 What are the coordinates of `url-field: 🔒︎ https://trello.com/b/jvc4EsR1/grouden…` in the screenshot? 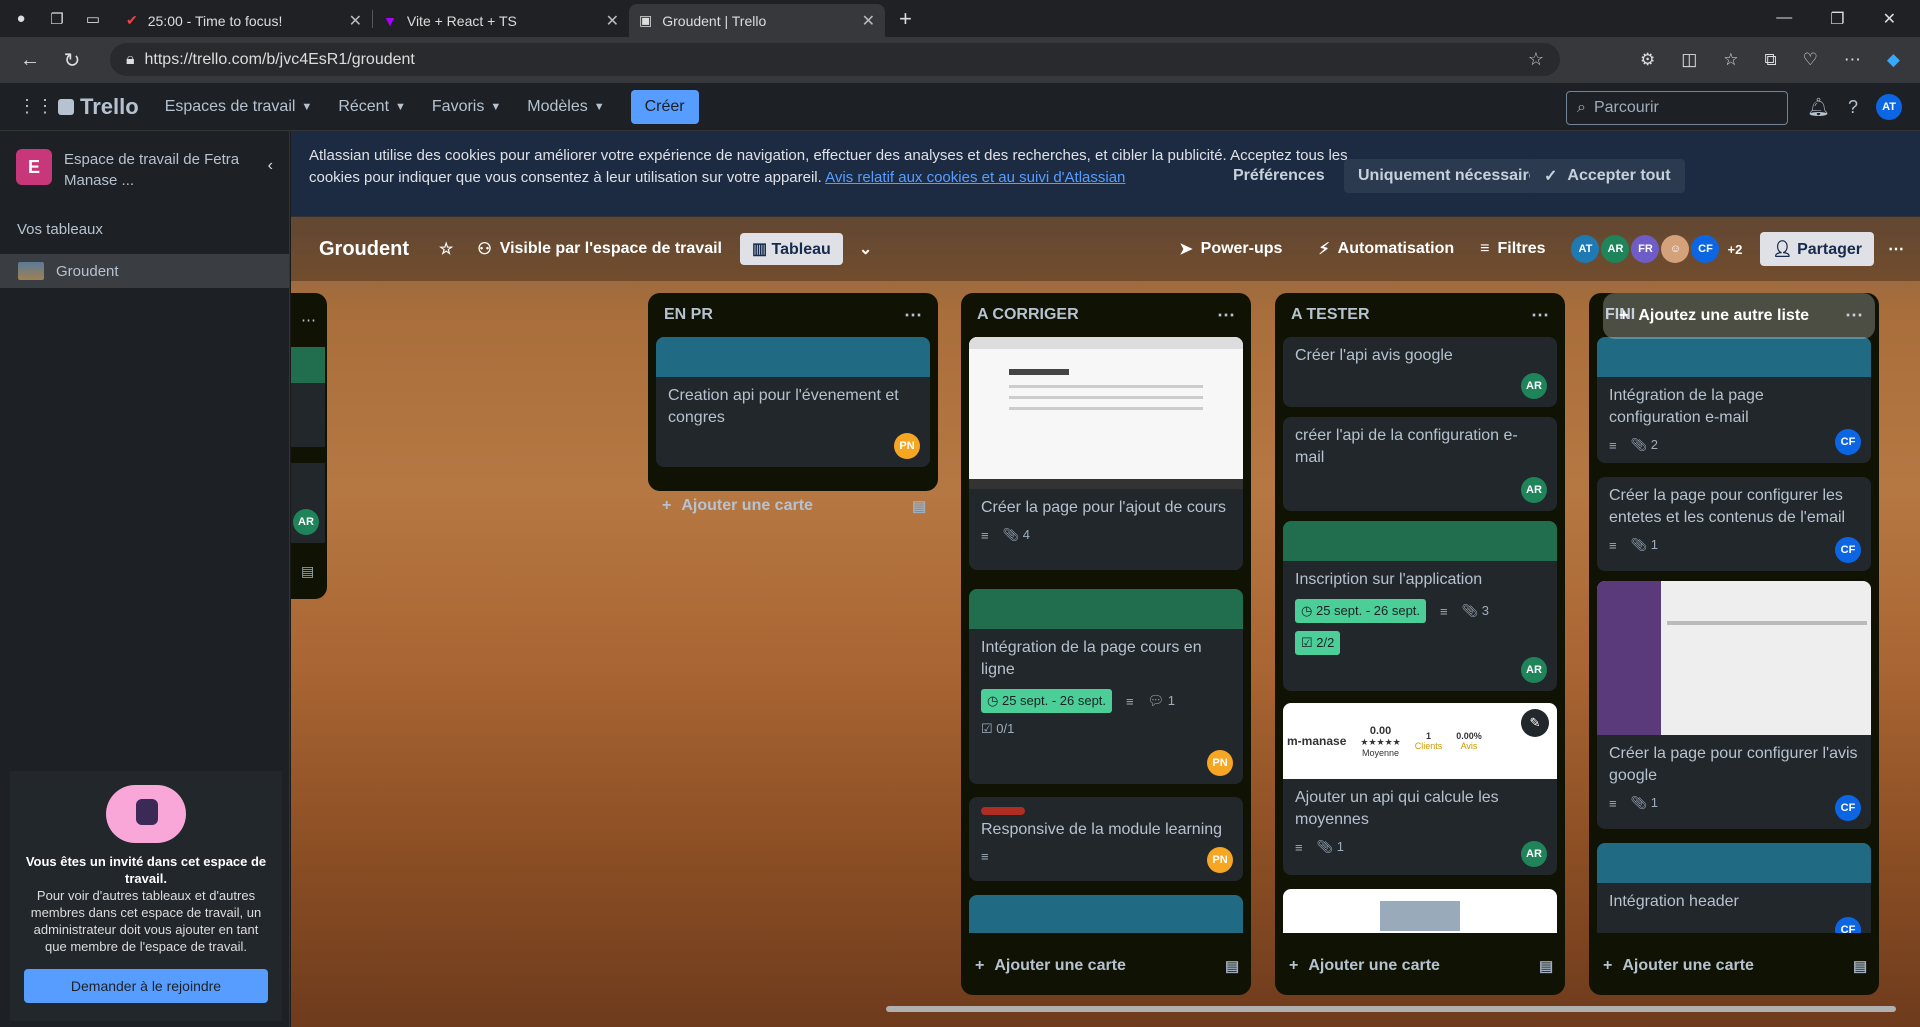 It's located at (835, 59).